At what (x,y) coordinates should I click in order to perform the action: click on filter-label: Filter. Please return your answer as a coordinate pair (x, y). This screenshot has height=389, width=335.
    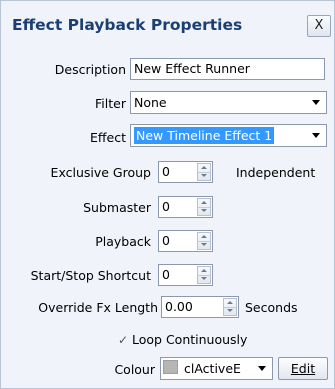
    Looking at the image, I should click on (110, 103).